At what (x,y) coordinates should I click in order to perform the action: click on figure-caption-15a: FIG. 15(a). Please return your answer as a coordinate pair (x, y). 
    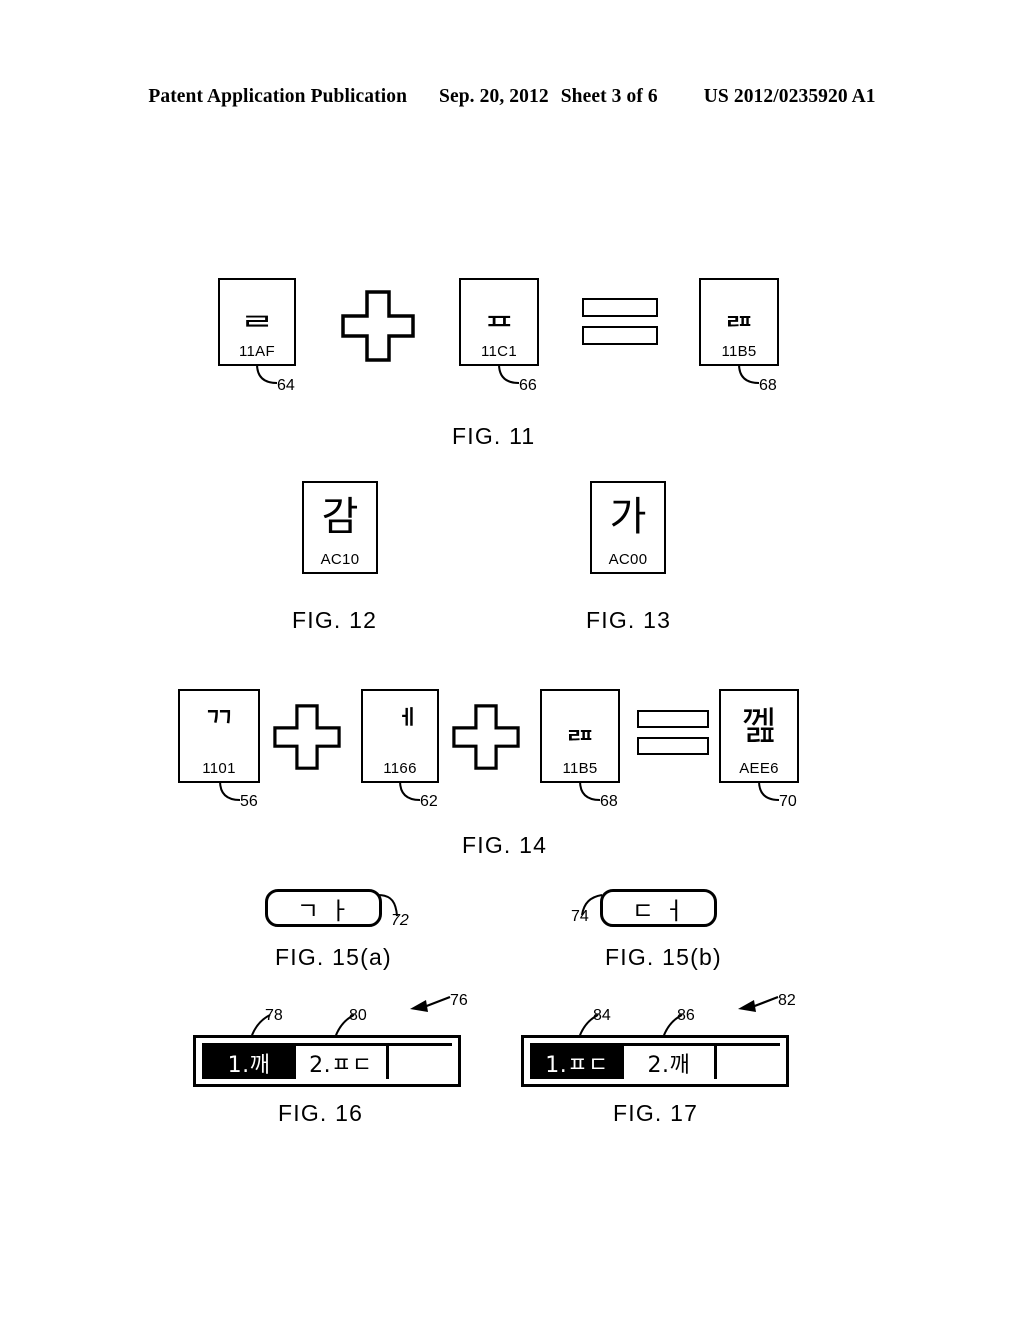
    Looking at the image, I should click on (333, 957).